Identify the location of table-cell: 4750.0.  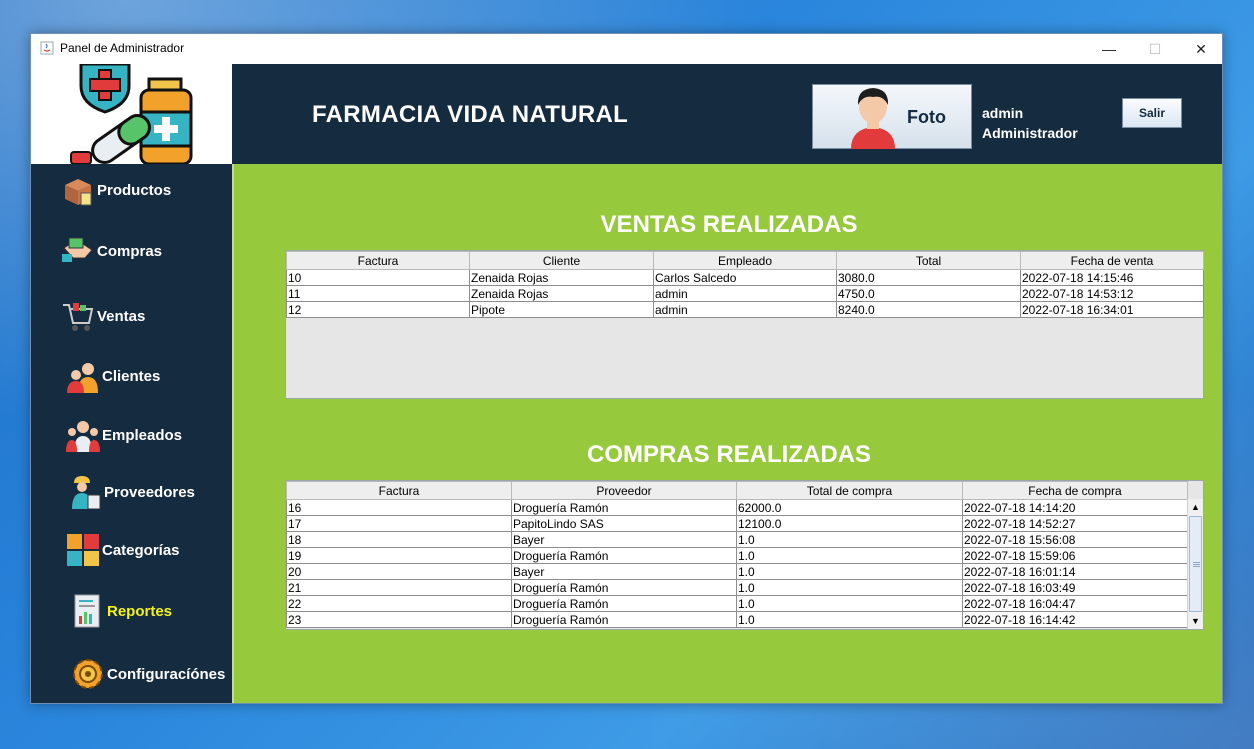
(928, 293).